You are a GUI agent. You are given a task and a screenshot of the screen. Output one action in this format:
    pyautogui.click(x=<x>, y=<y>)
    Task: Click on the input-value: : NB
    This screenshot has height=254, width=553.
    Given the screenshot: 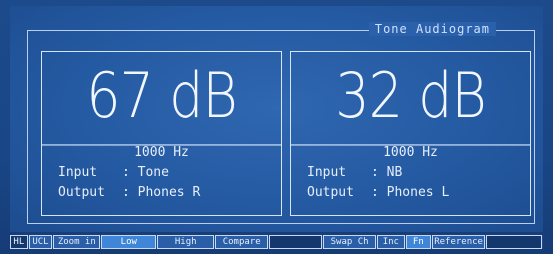 What is the action you would take?
    pyautogui.click(x=387, y=172)
    